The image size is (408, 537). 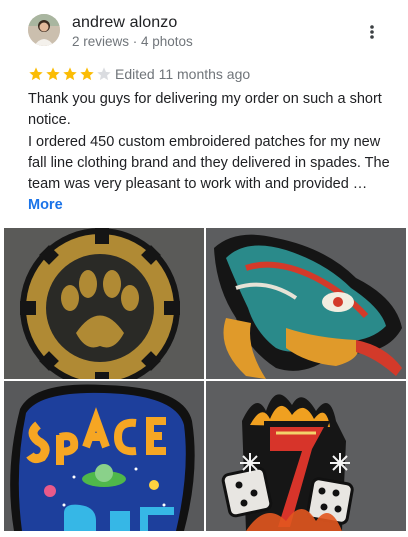 What do you see at coordinates (306, 303) in the screenshot?
I see `photo-serpent-patch` at bounding box center [306, 303].